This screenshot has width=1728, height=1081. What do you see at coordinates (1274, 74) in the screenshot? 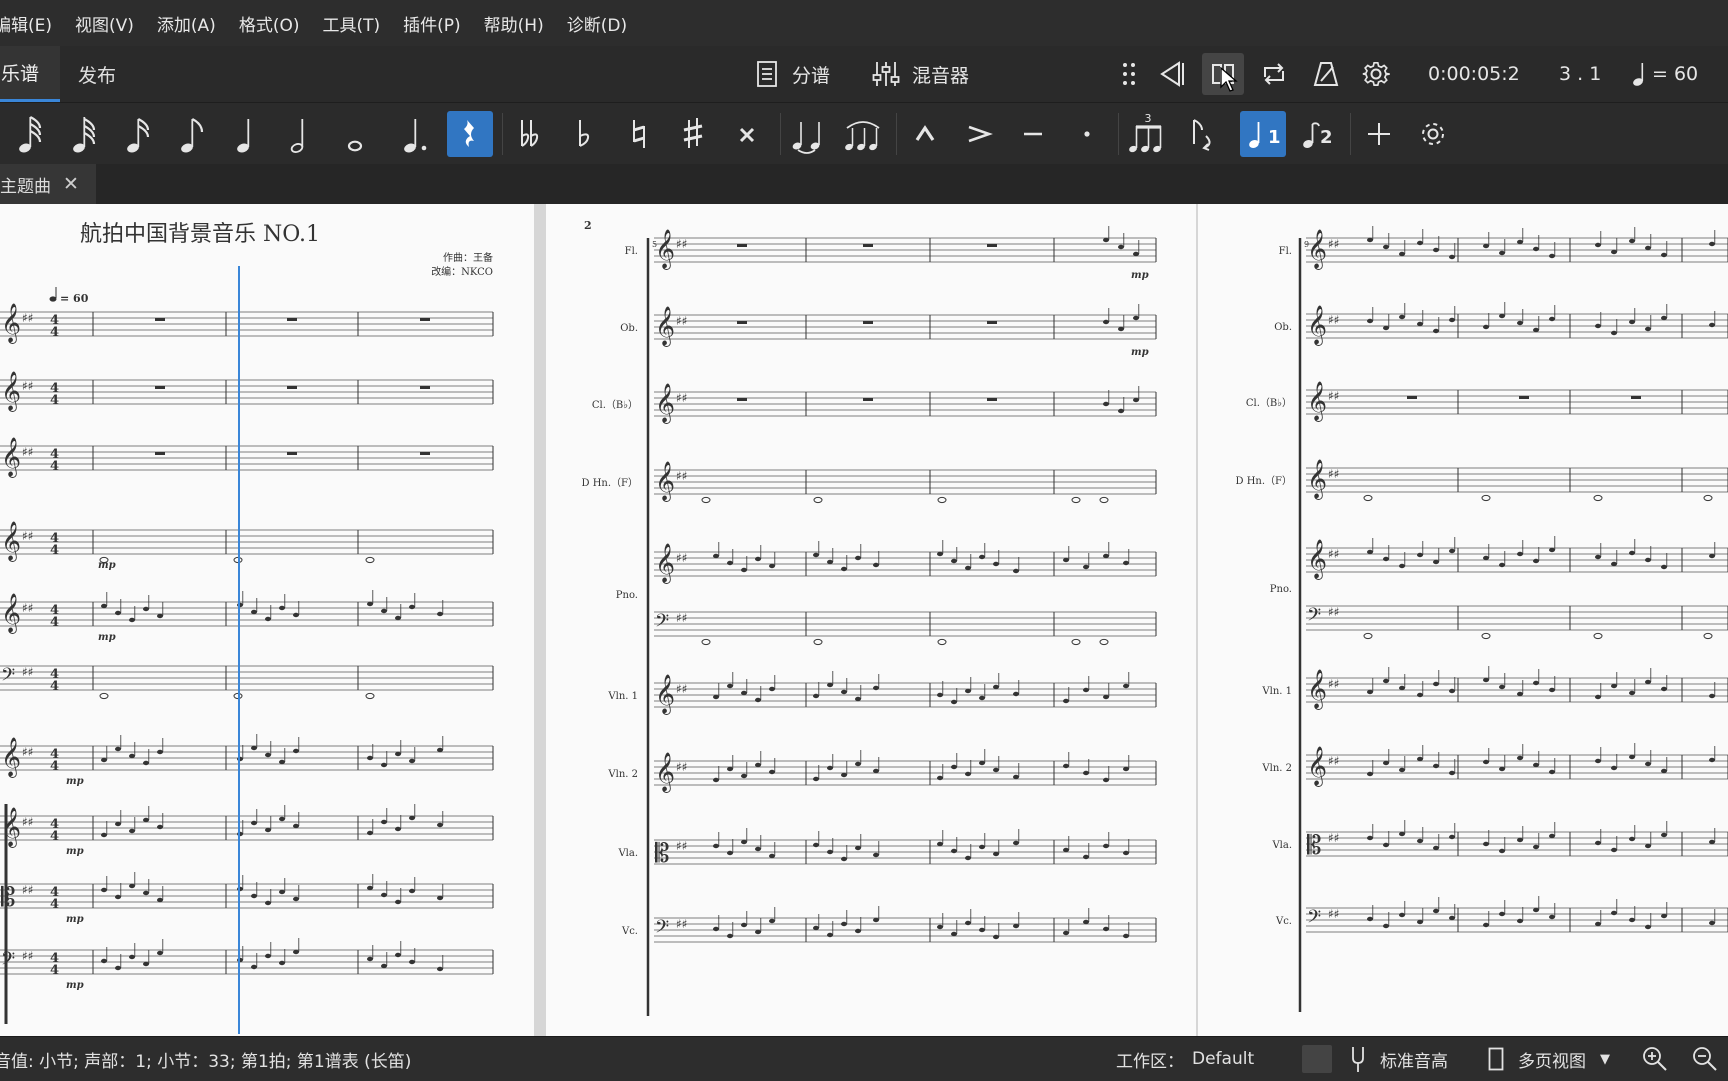
I see `loop-button` at bounding box center [1274, 74].